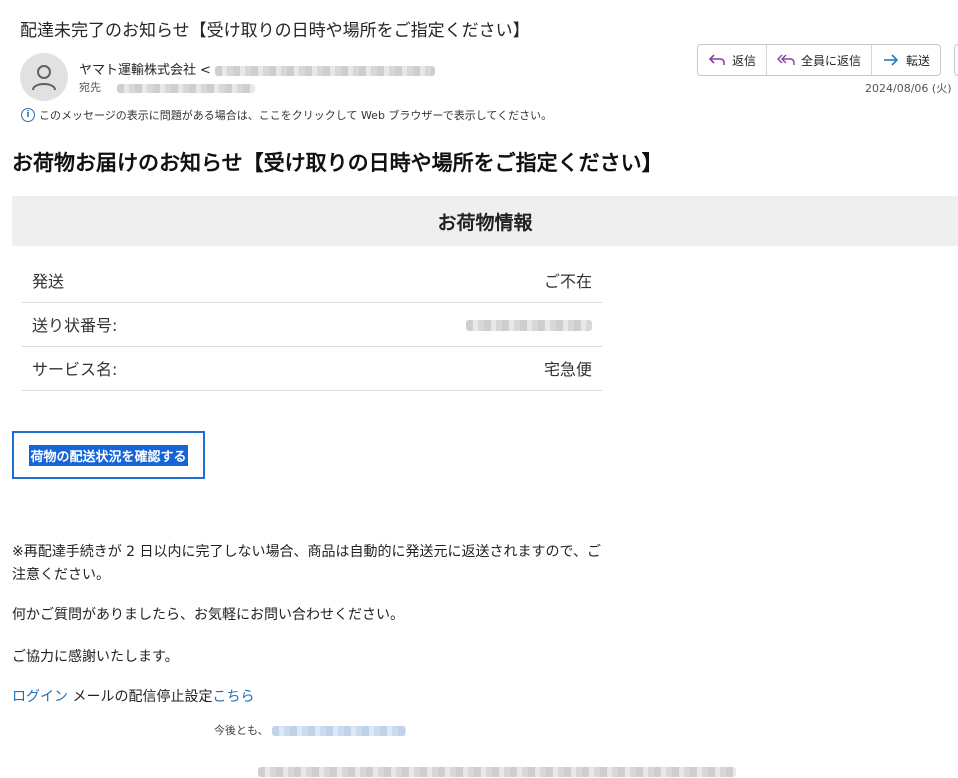  Describe the element at coordinates (144, 324) in the screenshot. I see `row-label-tracking-number: 送り状番号:` at that location.